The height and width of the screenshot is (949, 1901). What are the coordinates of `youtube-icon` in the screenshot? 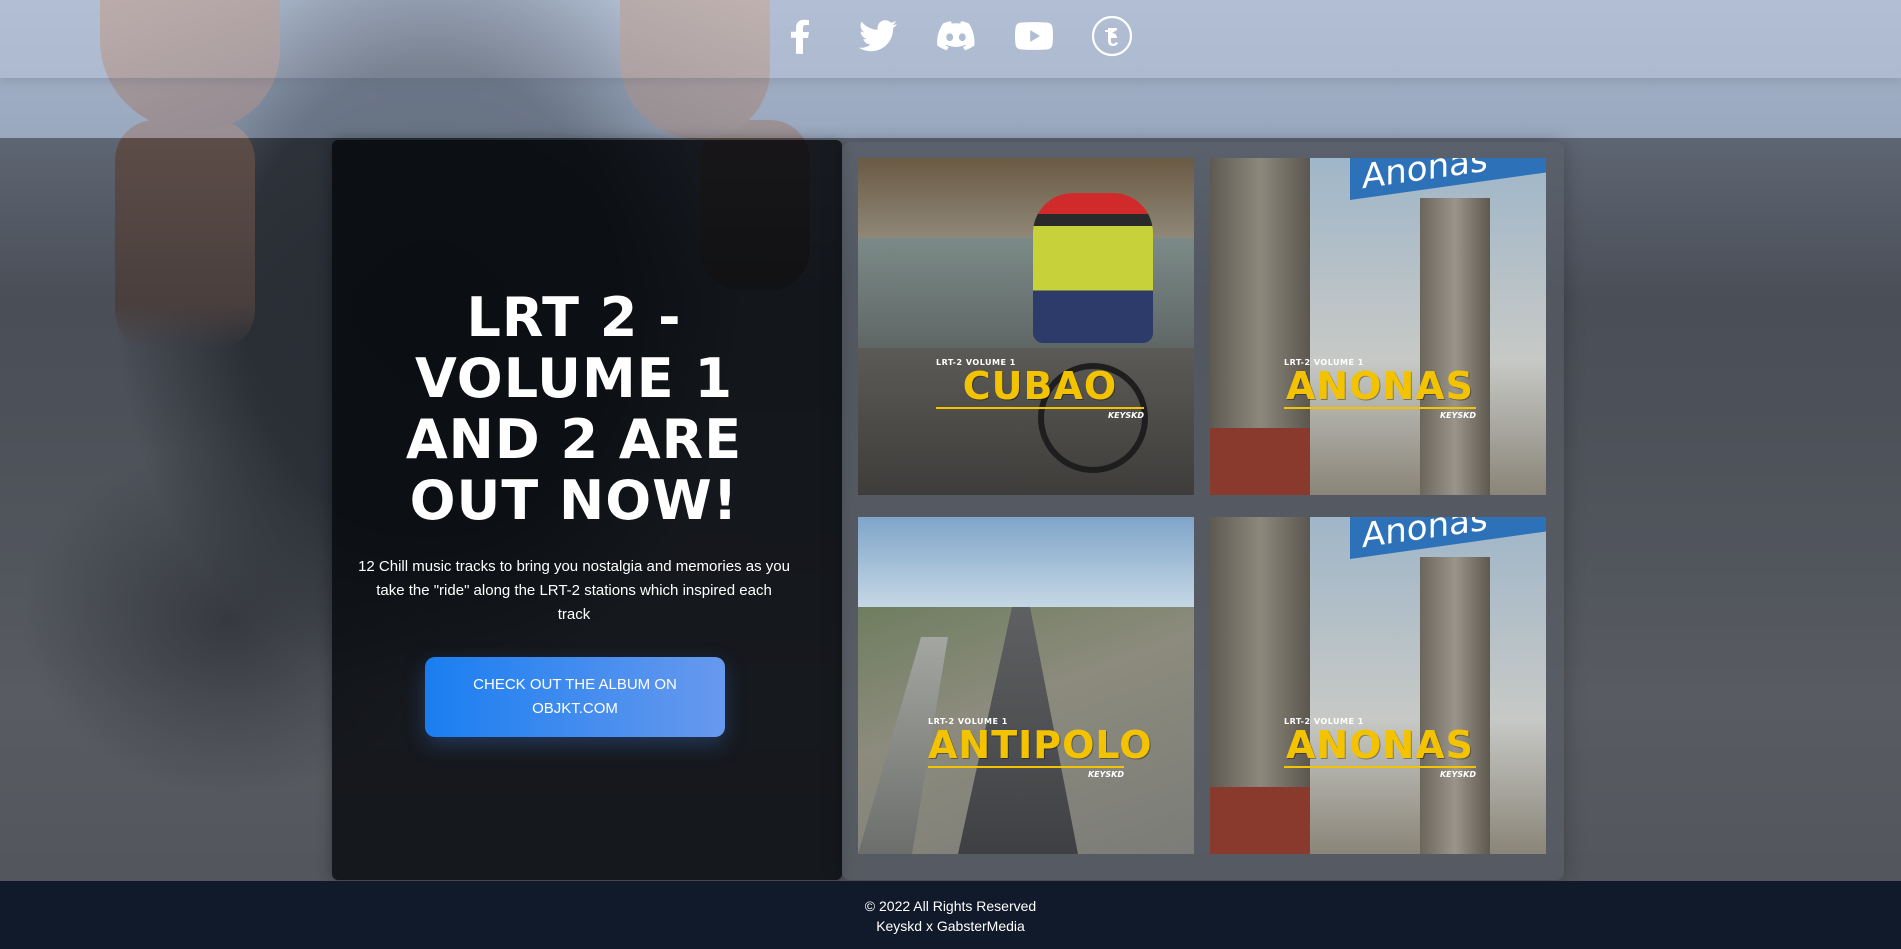 It's located at (1034, 36).